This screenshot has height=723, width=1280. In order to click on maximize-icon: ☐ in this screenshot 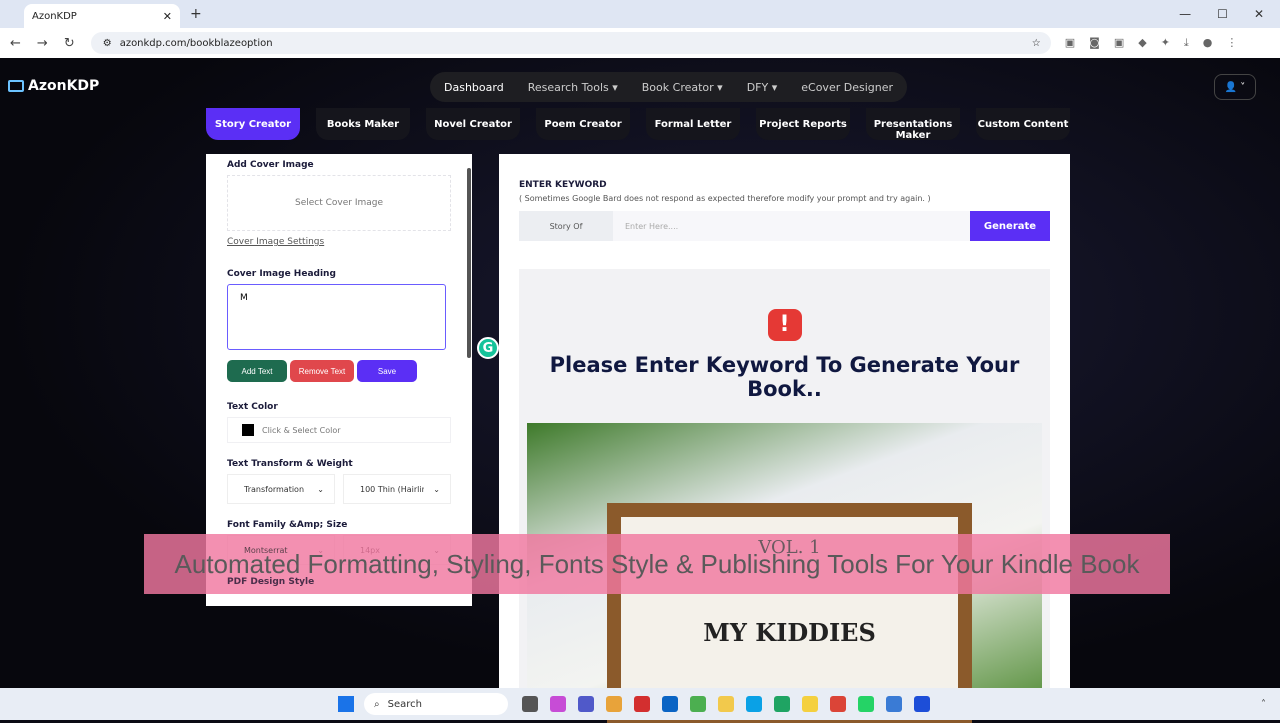, I will do `click(1222, 14)`.